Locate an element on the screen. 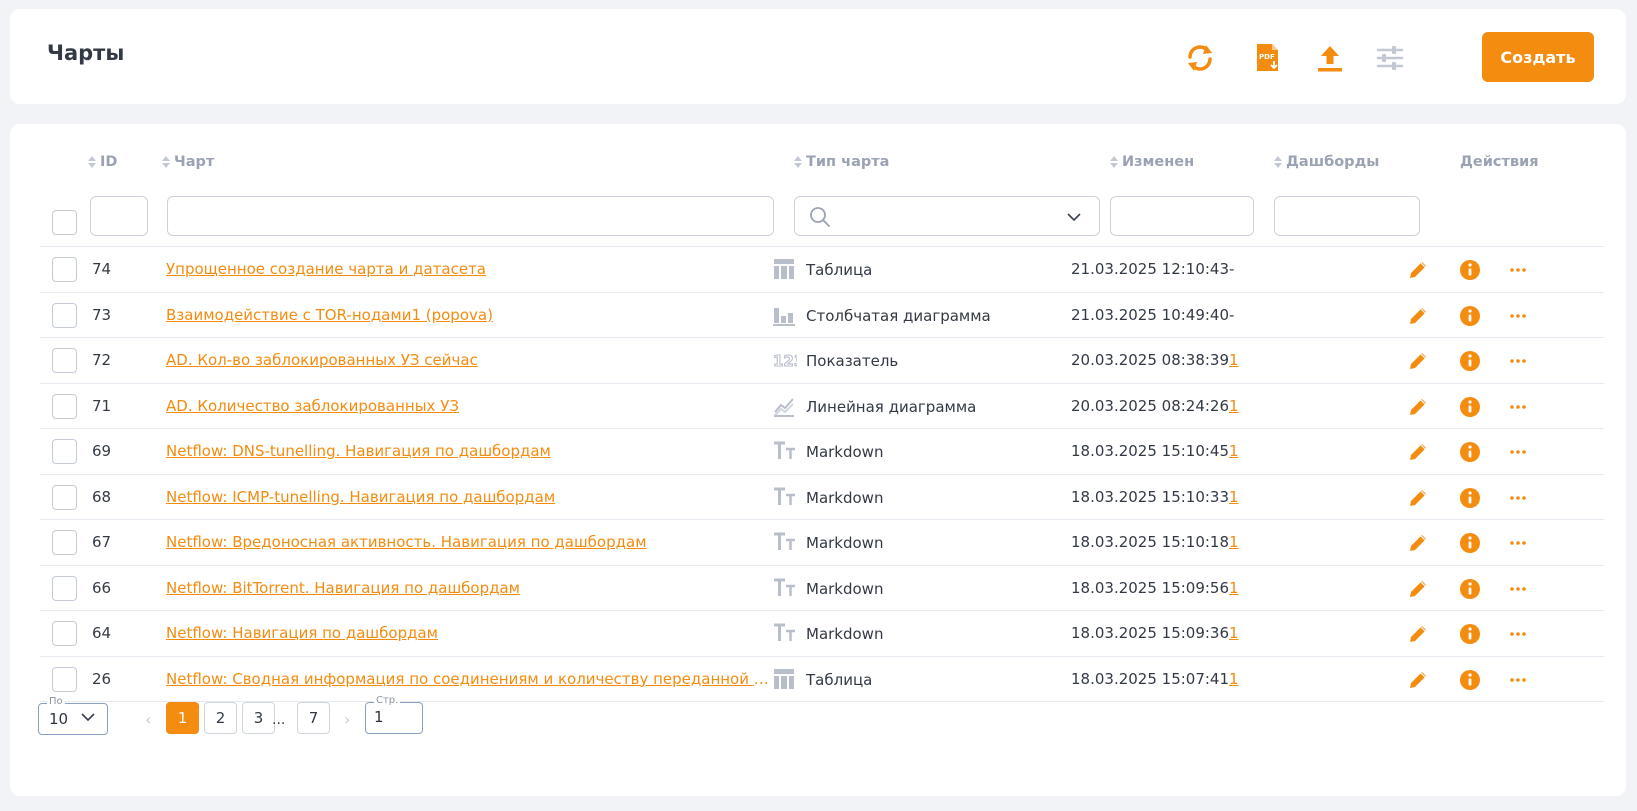 This screenshot has width=1637, height=811. column-header-id: ID is located at coordinates (102, 162).